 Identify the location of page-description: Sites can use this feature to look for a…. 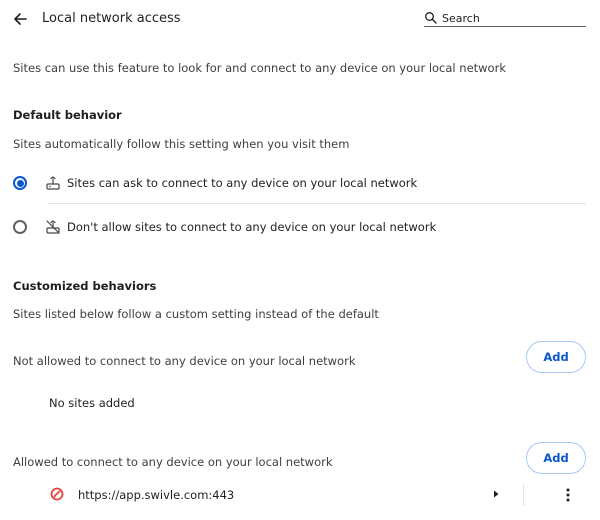
(259, 68).